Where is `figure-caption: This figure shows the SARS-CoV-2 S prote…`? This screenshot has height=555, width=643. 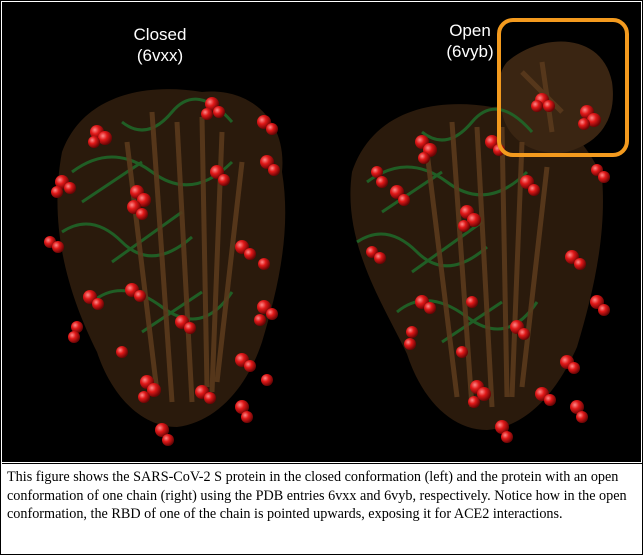 figure-caption: This figure shows the SARS-CoV-2 S prote… is located at coordinates (322, 493).